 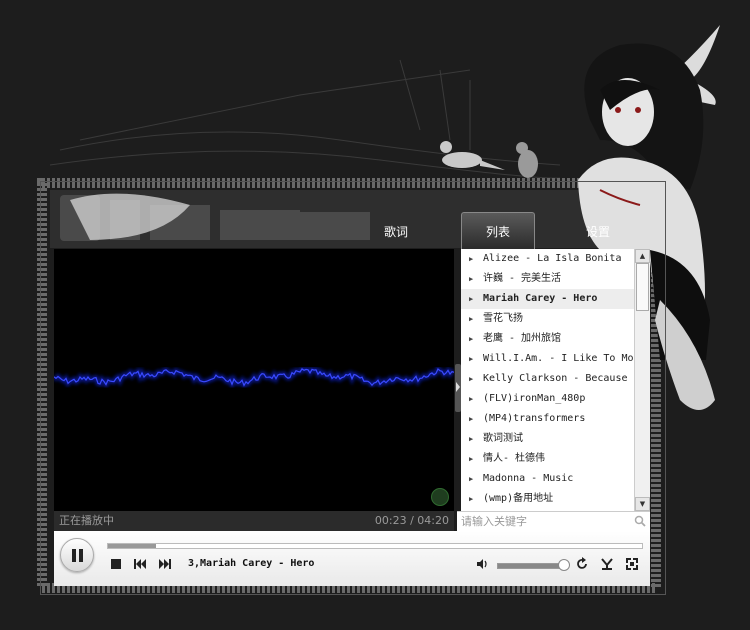 I want to click on playlist-item: ▶ Alizee - La Isla Bonita, so click(x=547, y=259).